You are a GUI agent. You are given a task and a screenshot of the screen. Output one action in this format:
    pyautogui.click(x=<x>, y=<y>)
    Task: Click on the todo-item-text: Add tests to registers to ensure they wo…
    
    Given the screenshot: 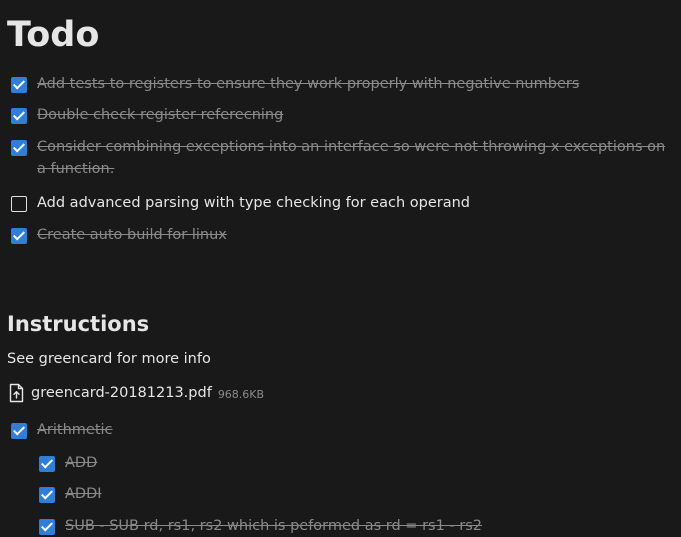 What is the action you would take?
    pyautogui.click(x=308, y=84)
    